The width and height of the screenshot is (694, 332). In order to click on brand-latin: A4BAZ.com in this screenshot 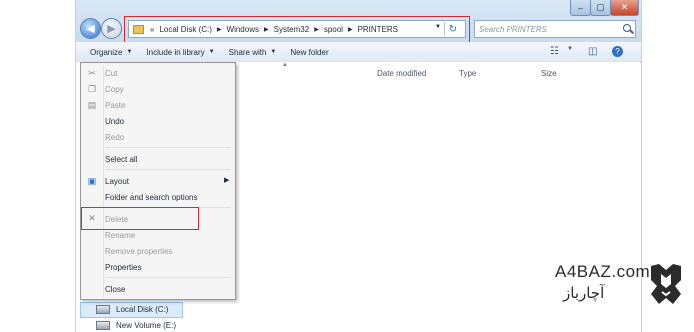, I will do `click(603, 271)`.